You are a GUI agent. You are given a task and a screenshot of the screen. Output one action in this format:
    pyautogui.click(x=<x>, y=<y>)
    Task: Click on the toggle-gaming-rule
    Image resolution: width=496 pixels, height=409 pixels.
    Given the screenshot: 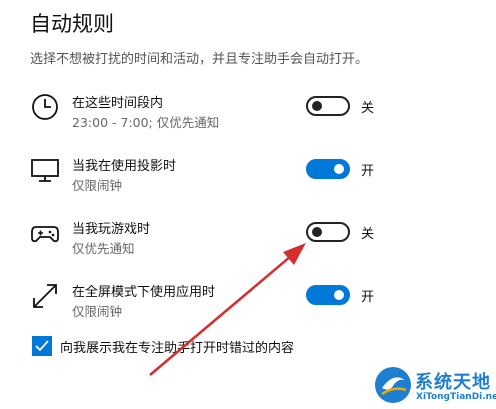 What is the action you would take?
    pyautogui.click(x=328, y=232)
    